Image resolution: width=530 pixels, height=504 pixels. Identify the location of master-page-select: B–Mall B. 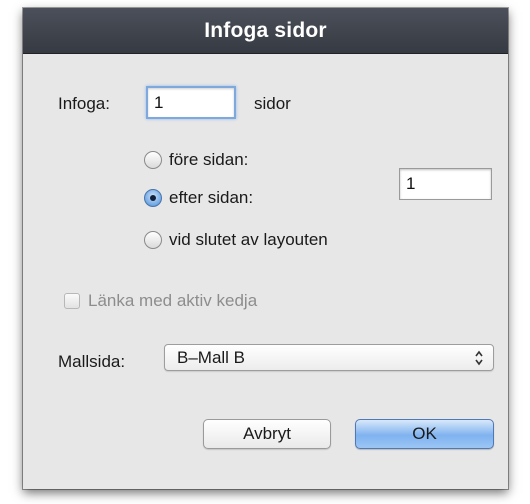
(329, 357).